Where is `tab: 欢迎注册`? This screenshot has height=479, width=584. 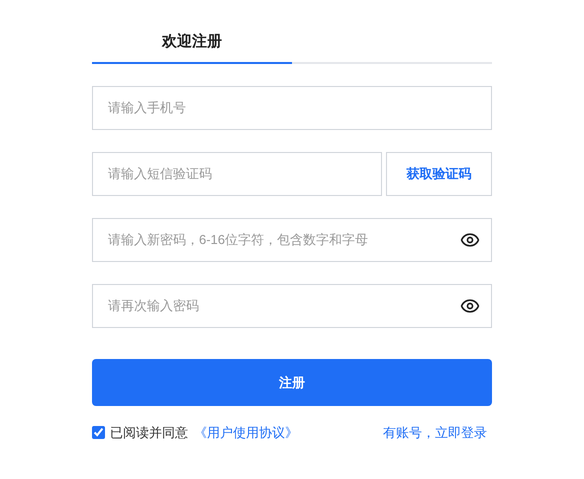
tab: 欢迎注册 is located at coordinates (192, 43).